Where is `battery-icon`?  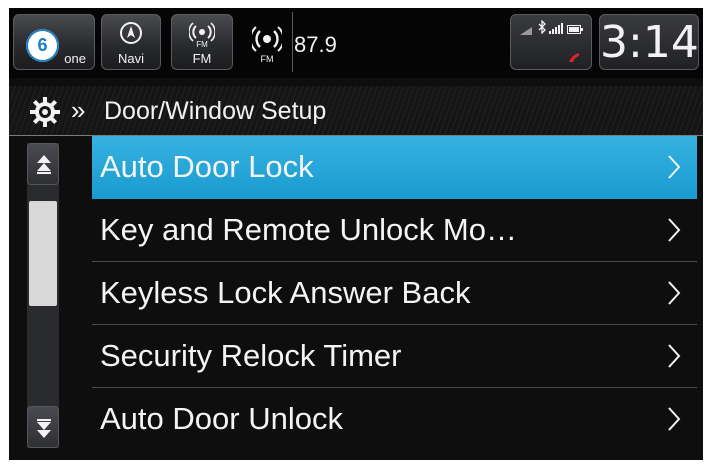 battery-icon is located at coordinates (575, 30).